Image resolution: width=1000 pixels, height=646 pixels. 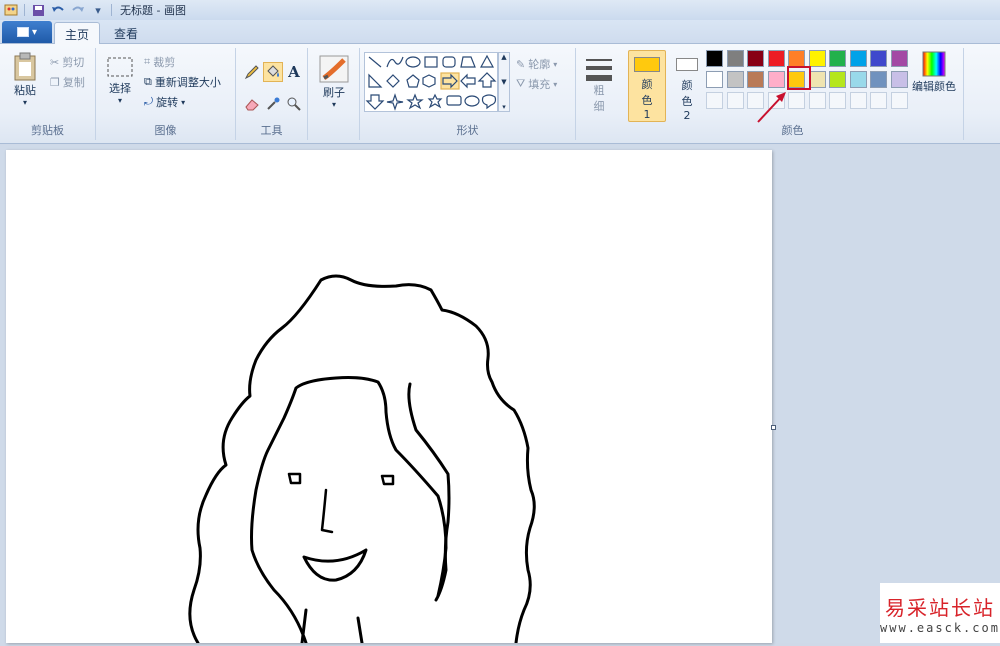 I want to click on rotate-icon: ⤾, so click(x=149, y=101).